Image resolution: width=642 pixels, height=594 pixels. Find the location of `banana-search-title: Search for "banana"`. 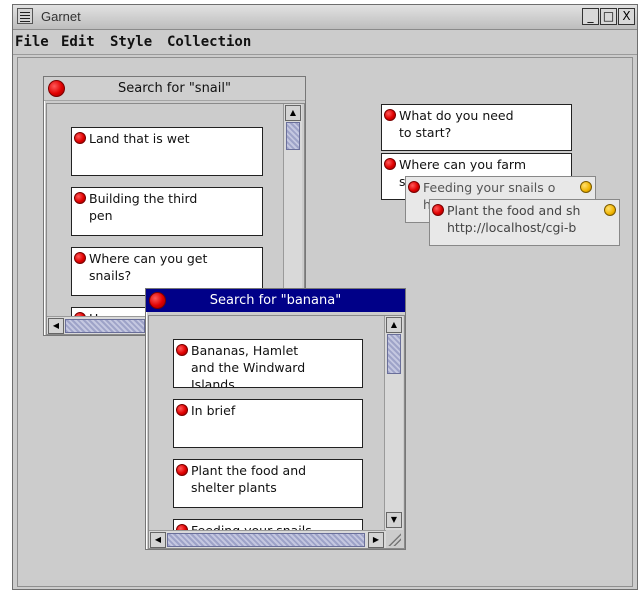

banana-search-title: Search for "banana" is located at coordinates (275, 300).